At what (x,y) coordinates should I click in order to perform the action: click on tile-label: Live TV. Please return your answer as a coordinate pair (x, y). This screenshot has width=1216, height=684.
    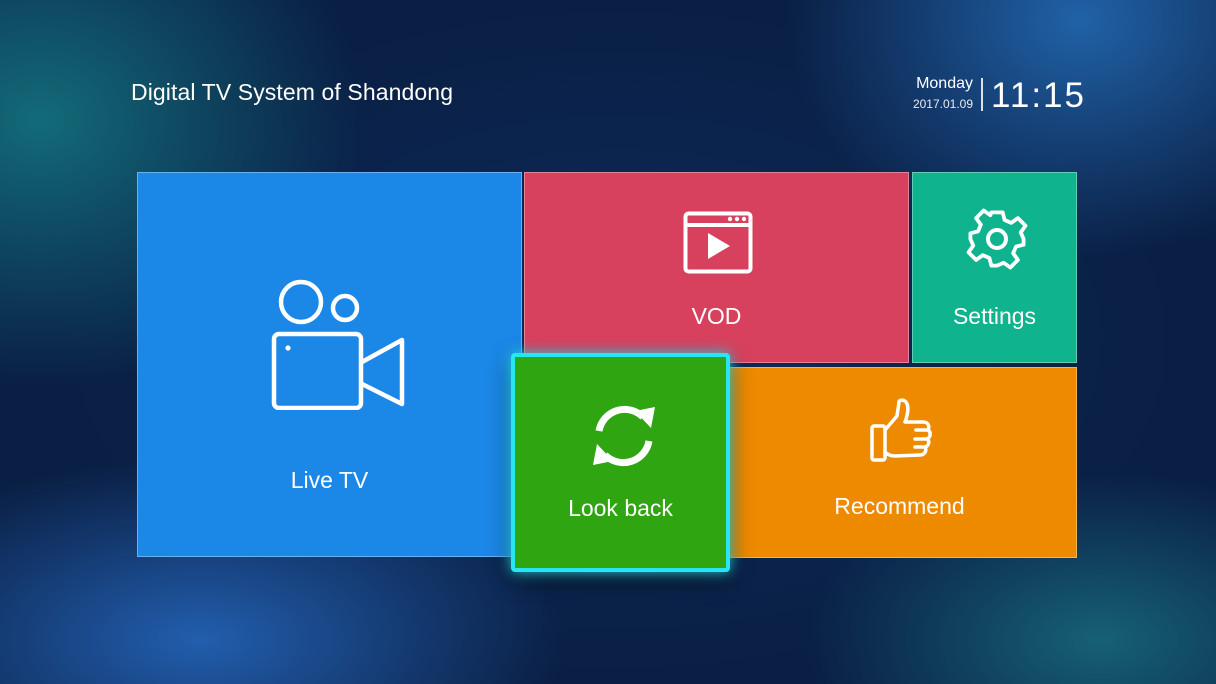
    Looking at the image, I should click on (329, 480).